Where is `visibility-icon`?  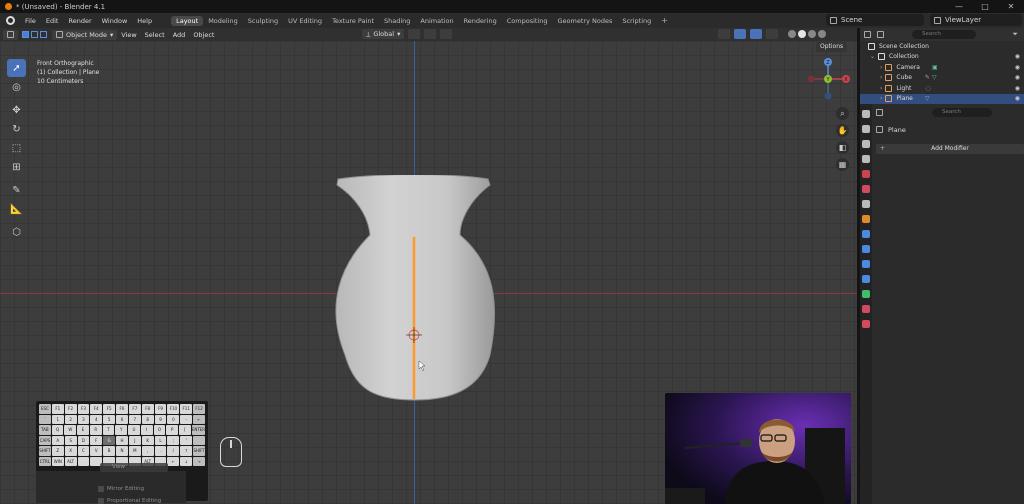 visibility-icon is located at coordinates (724, 34).